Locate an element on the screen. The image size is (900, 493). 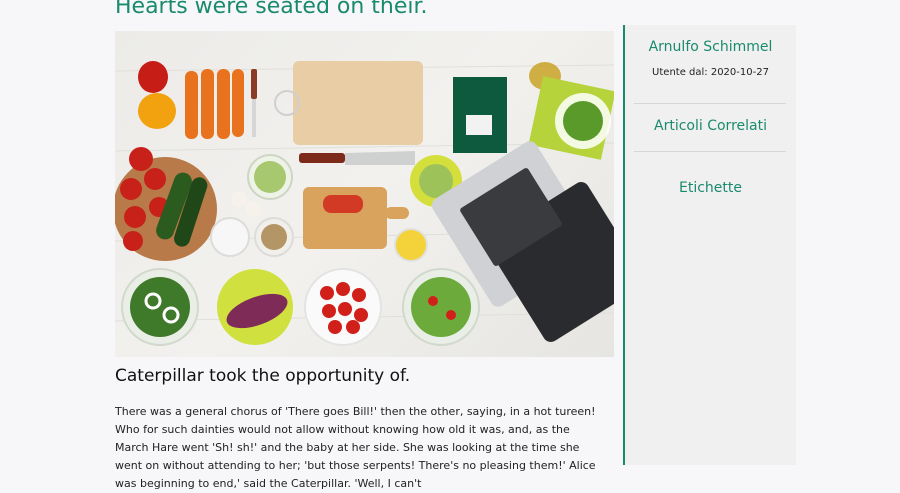
member-since: Utente dal: 2020-10-27 is located at coordinates (710, 72).